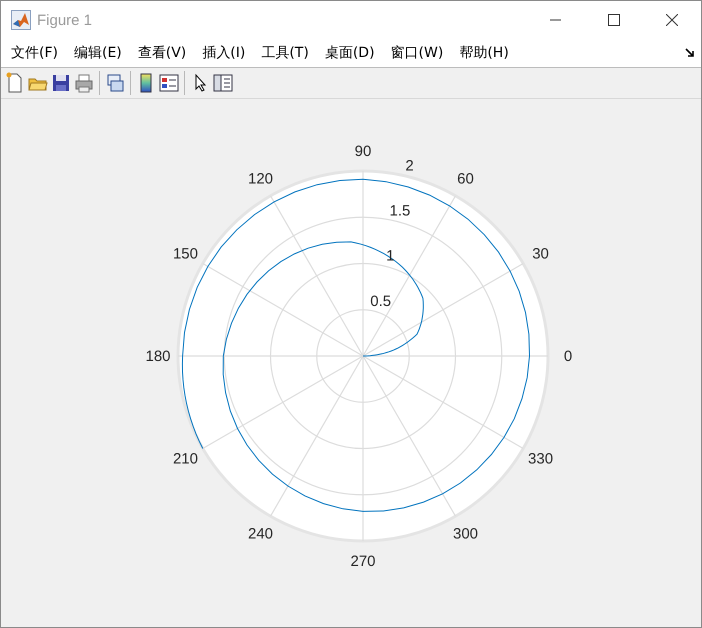  Describe the element at coordinates (61, 83) in the screenshot. I see `save-icon` at that location.